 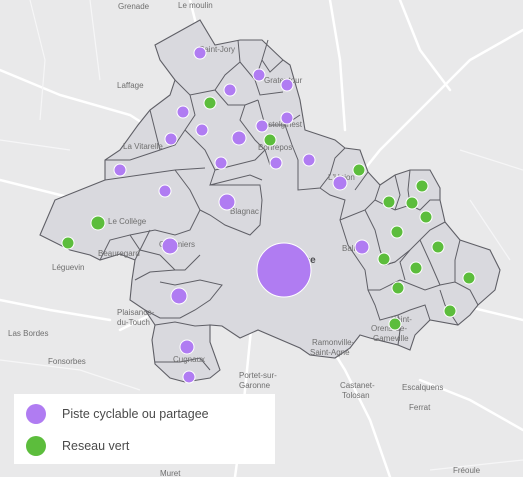 I want to click on label-freoule: Fréoule, so click(x=467, y=470).